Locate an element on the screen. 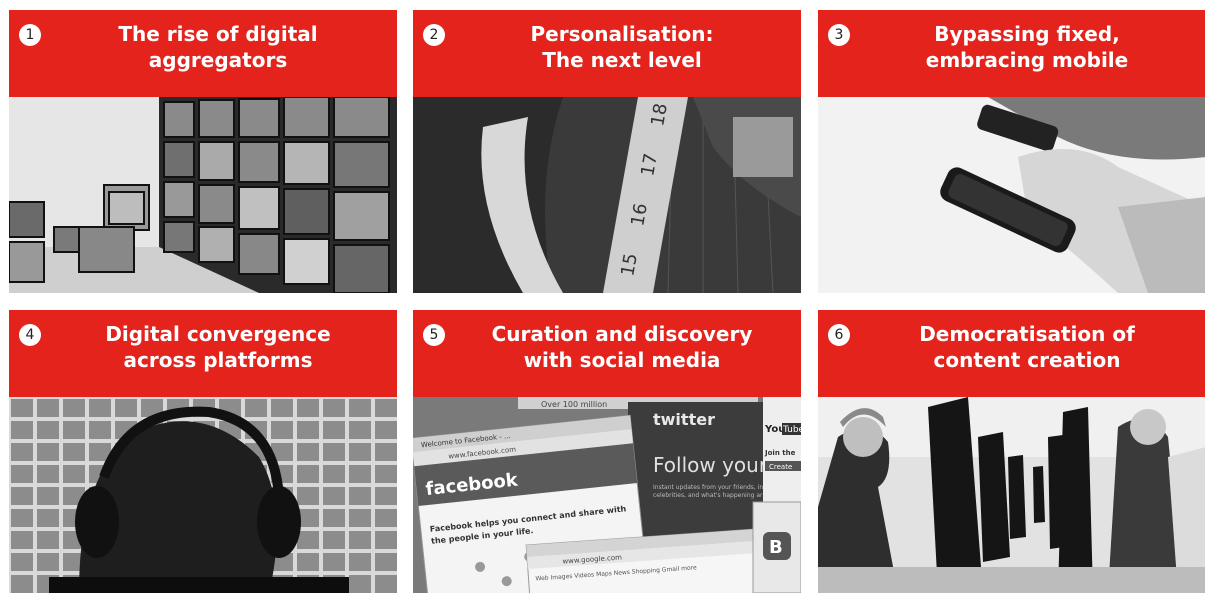 The height and width of the screenshot is (595, 1205). panel-4-banner: 4 Digital convergence across platforms is located at coordinates (203, 353).